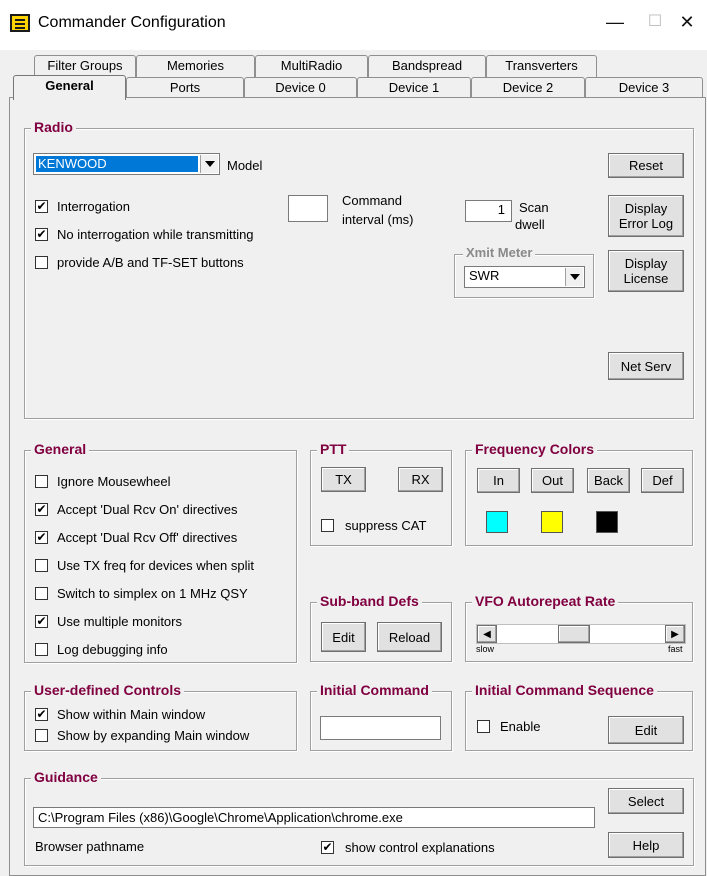 The width and height of the screenshot is (707, 876). Describe the element at coordinates (646, 730) in the screenshot. I see `initial-sequence-edit-button: Edit` at that location.